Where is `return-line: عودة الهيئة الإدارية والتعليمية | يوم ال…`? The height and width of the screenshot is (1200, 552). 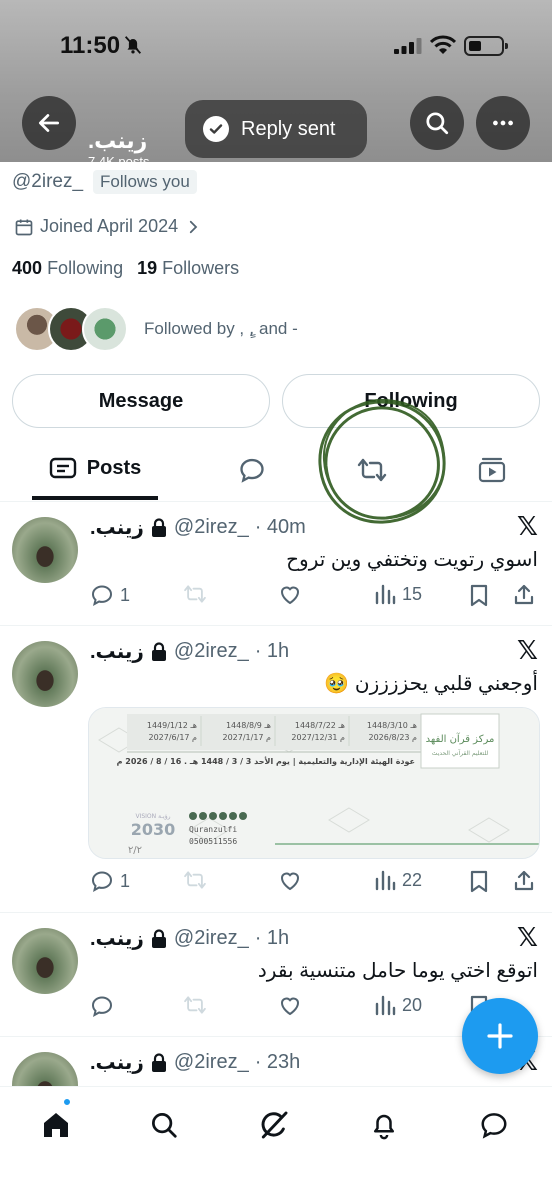
return-line: عودة الهيئة الإدارية والتعليمية | يوم ال… is located at coordinates (266, 761).